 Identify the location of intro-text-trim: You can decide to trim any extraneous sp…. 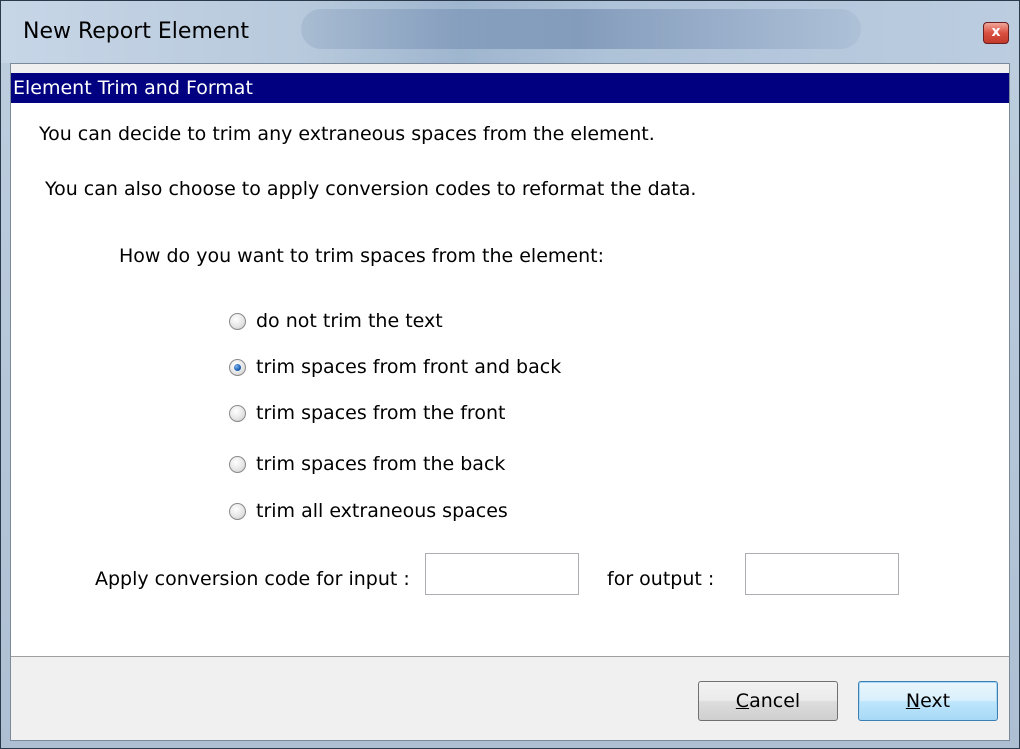
(347, 134).